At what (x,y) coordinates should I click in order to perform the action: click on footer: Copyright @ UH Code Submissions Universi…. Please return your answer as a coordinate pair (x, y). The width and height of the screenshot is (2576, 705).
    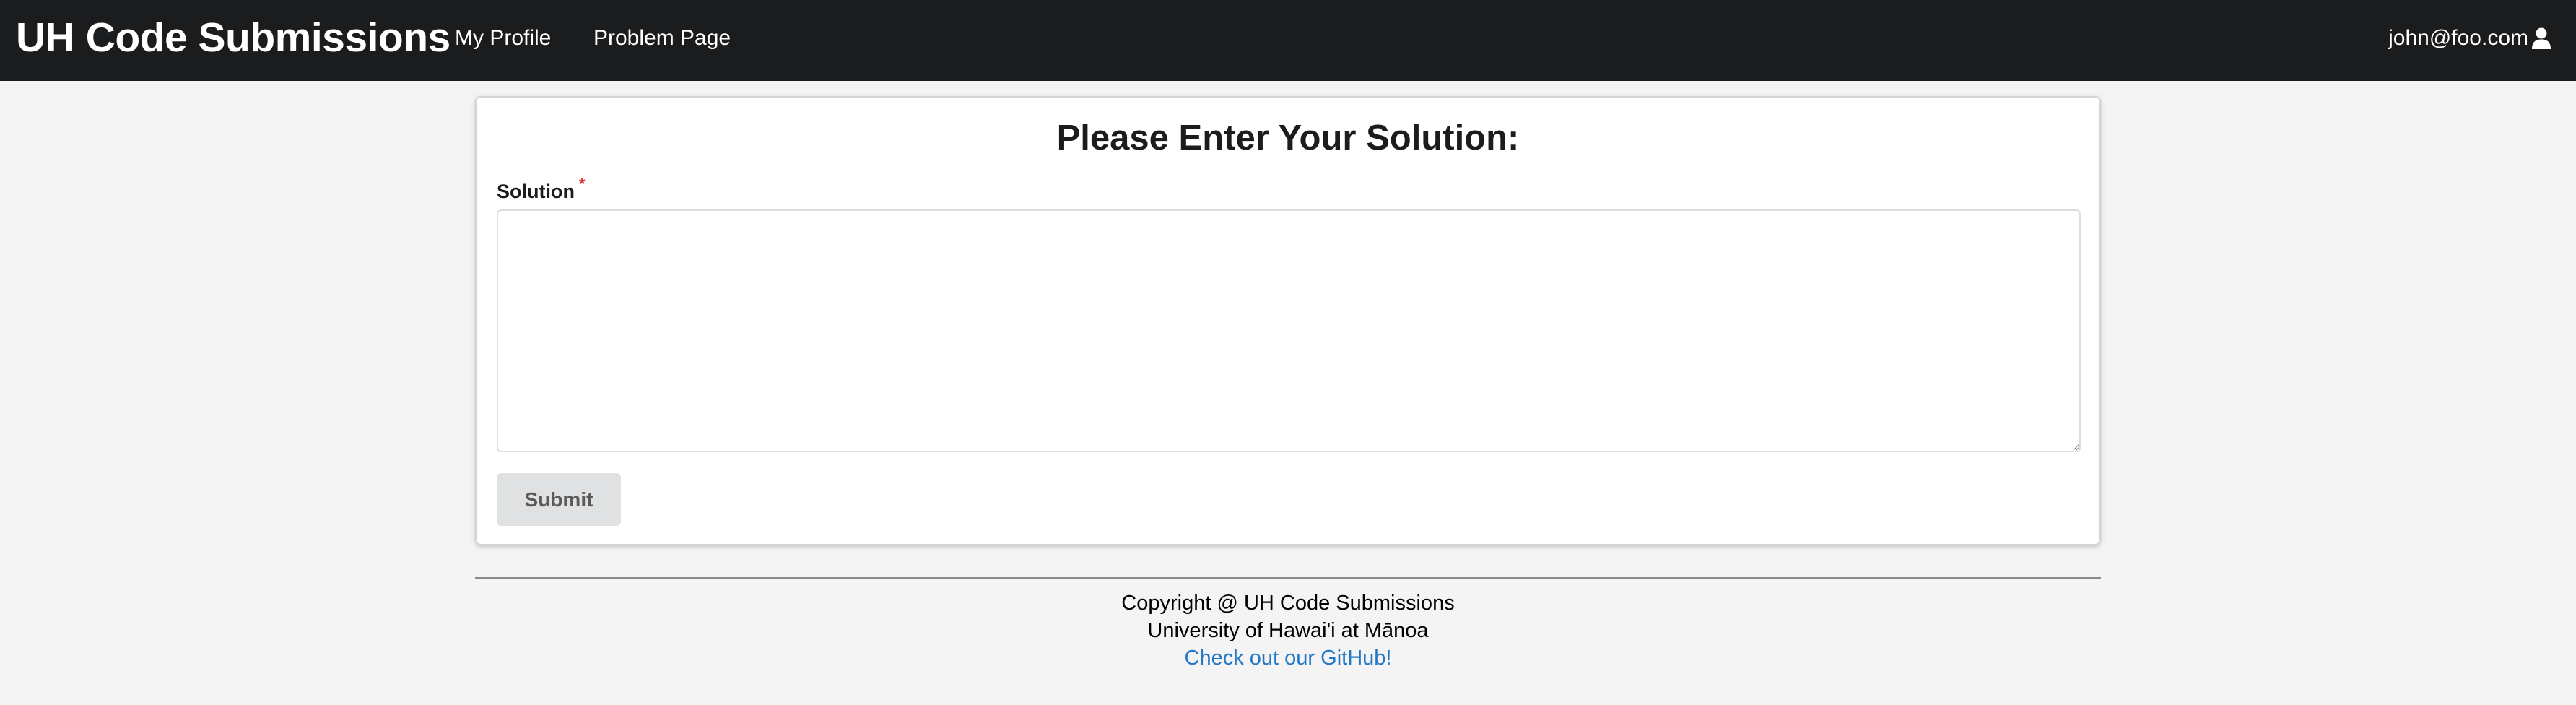
    Looking at the image, I should click on (1288, 630).